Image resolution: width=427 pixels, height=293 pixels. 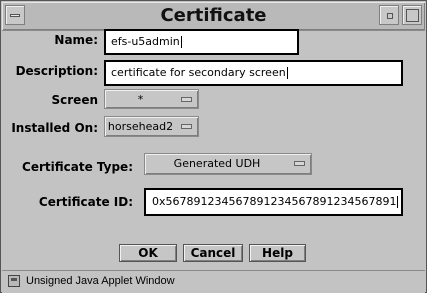 What do you see at coordinates (213, 281) in the screenshot?
I see `status-bar: Unsigned Java Applet Window` at bounding box center [213, 281].